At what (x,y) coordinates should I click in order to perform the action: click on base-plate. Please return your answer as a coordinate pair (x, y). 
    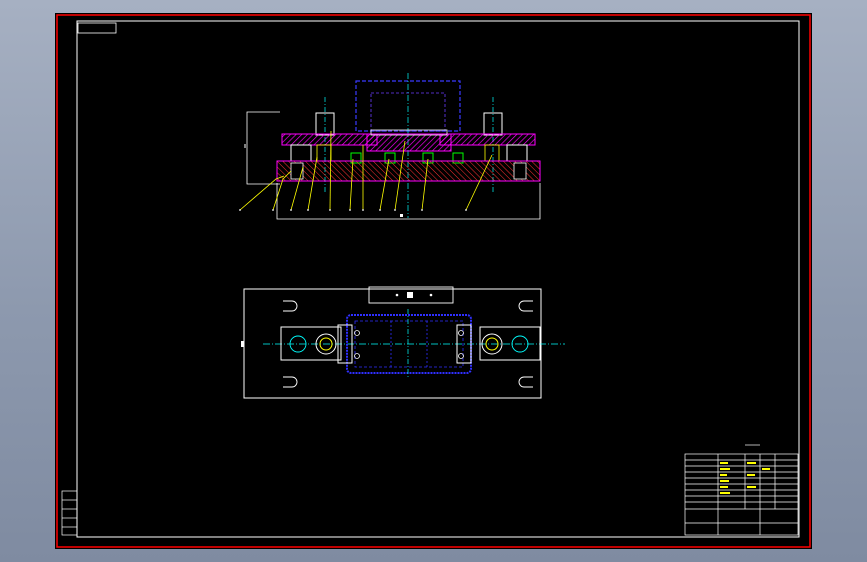
    Looking at the image, I should click on (408, 171).